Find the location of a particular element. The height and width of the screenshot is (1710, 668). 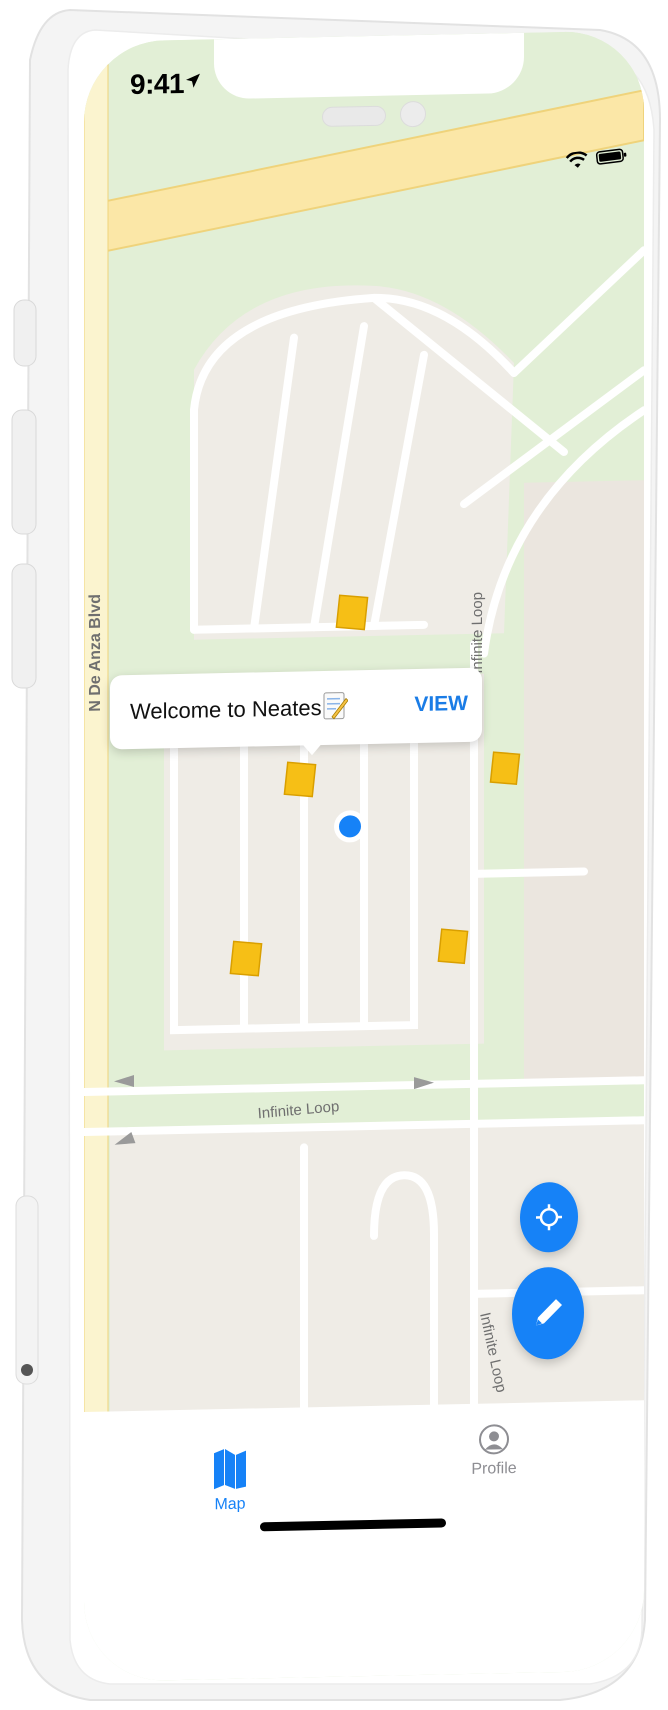

pencil-icon is located at coordinates (549, 1312).